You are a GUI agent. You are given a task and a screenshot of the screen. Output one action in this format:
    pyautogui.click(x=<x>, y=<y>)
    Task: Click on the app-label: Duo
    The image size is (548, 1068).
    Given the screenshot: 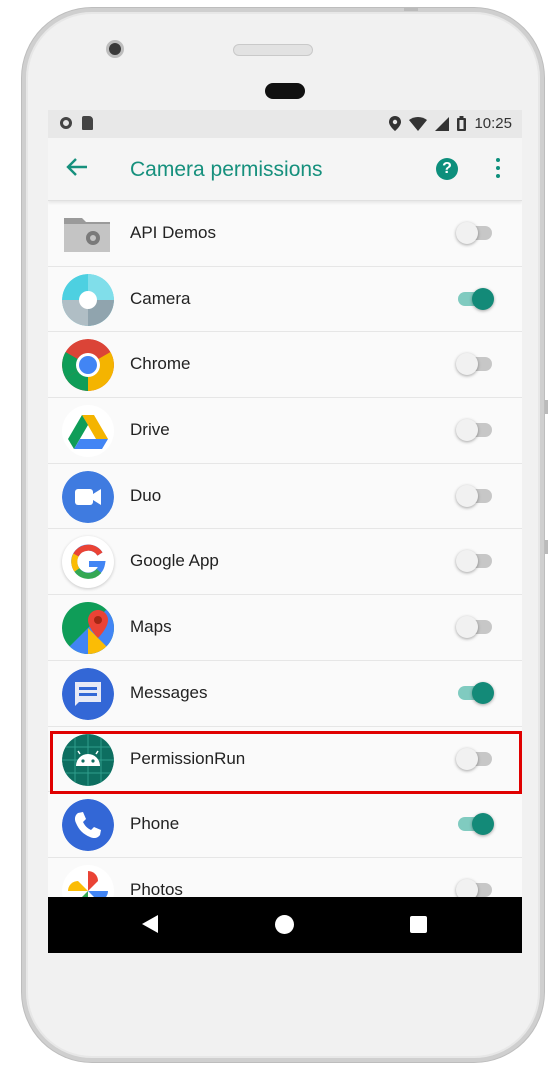 What is the action you would take?
    pyautogui.click(x=146, y=495)
    